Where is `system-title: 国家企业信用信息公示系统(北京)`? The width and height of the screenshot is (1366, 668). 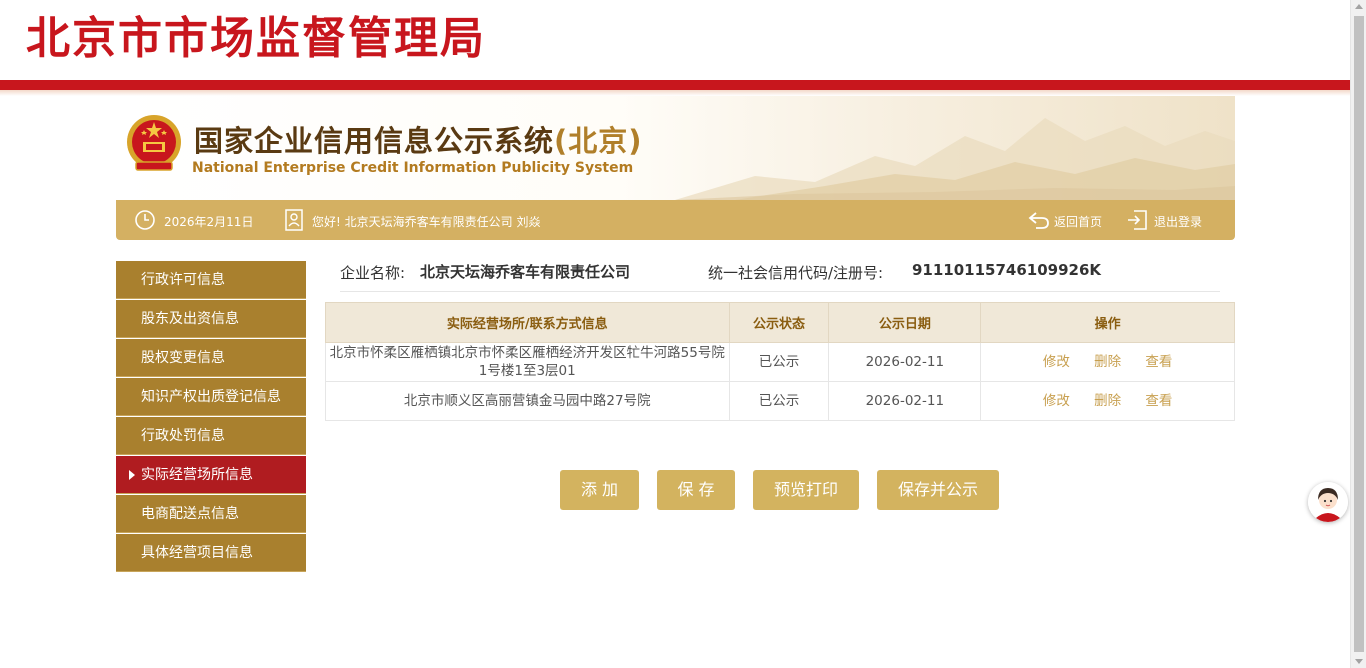
system-title: 国家企业信用信息公示系统(北京) is located at coordinates (418, 139).